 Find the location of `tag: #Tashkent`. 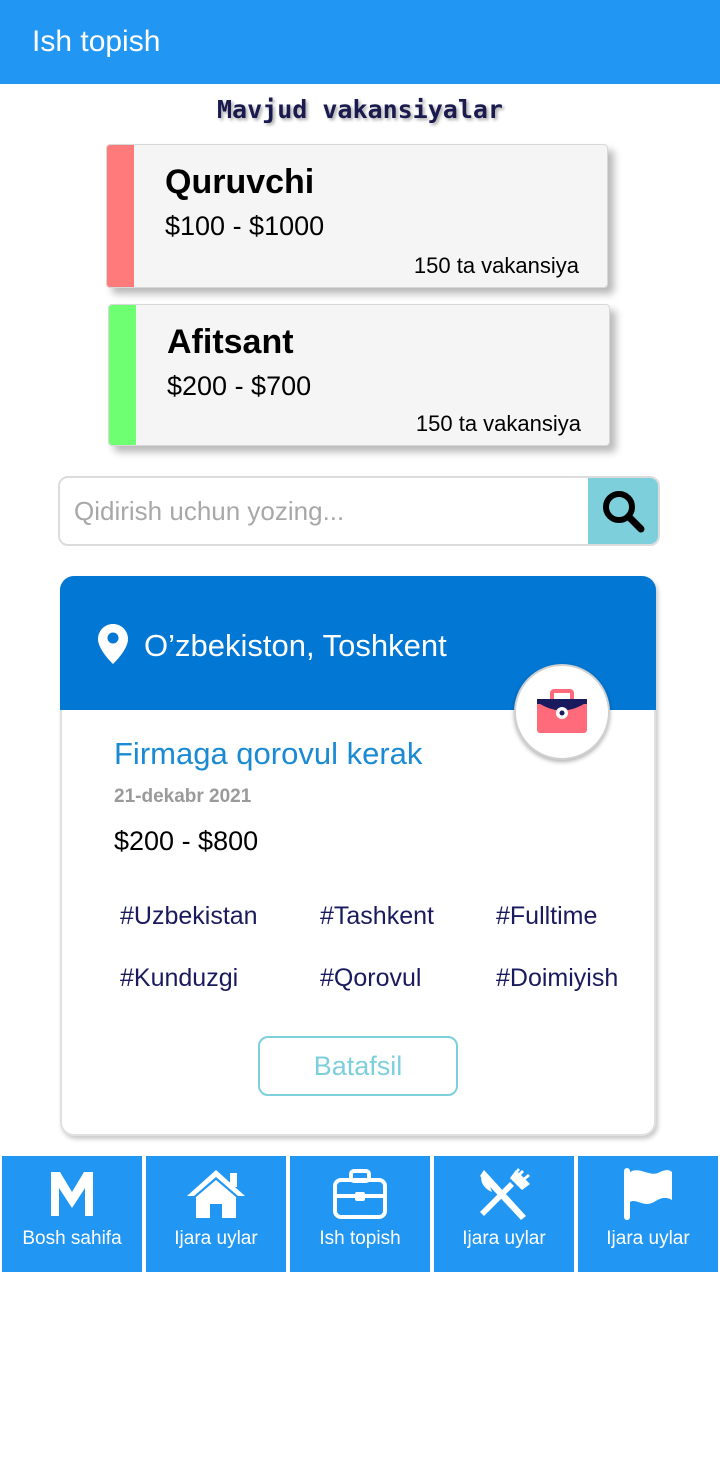

tag: #Tashkent is located at coordinates (377, 916).